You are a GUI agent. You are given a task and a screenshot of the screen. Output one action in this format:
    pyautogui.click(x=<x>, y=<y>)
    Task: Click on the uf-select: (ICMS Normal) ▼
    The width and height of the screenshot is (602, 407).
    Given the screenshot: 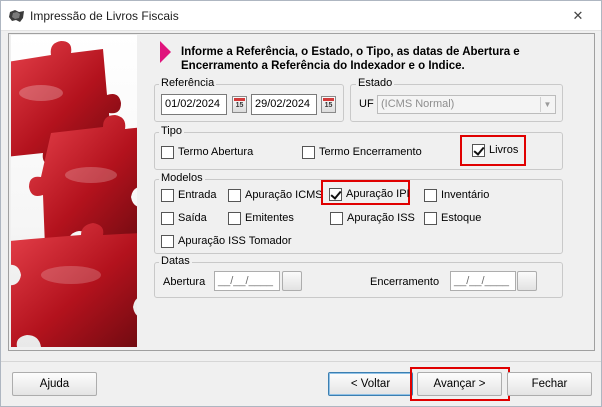 What is the action you would take?
    pyautogui.click(x=466, y=104)
    